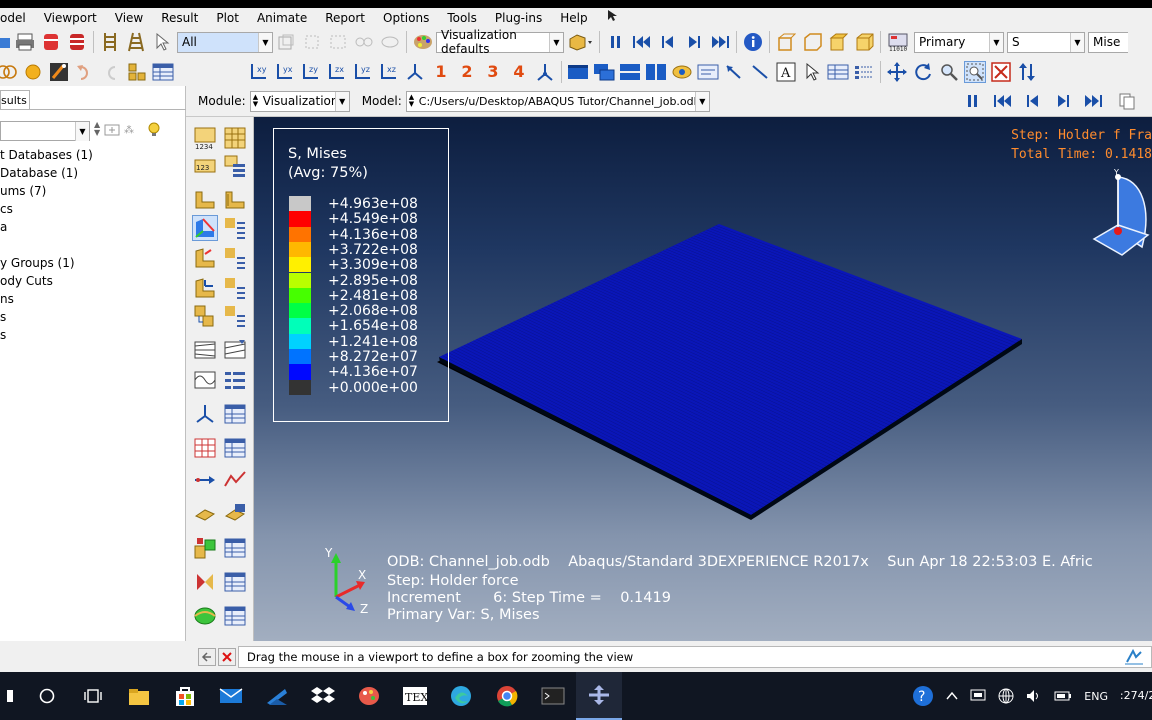  What do you see at coordinates (59, 72) in the screenshot?
I see `color-code-icon` at bounding box center [59, 72].